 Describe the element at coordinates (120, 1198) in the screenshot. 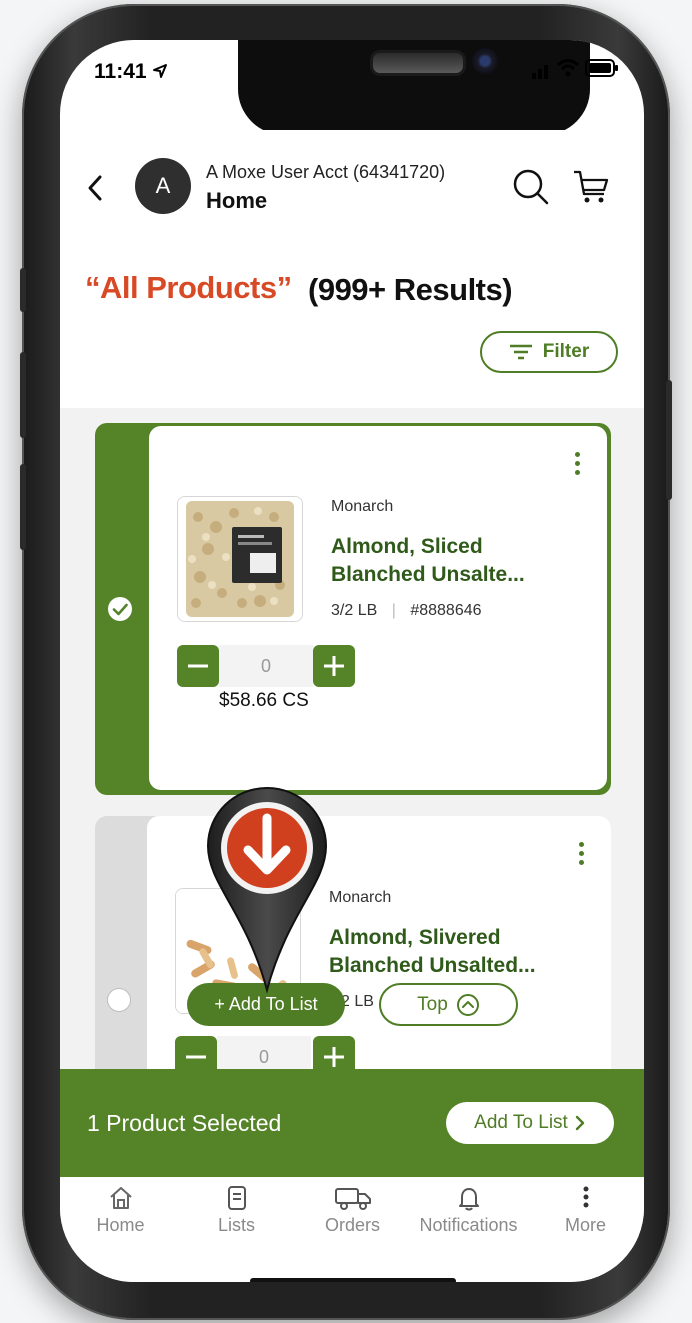

I see `home-icon` at that location.